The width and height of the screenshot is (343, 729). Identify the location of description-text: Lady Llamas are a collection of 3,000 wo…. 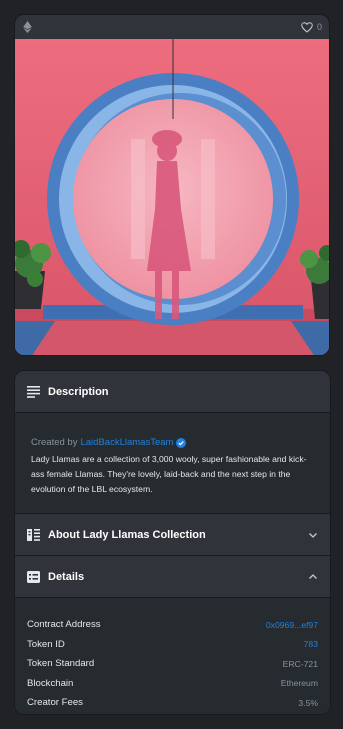
(169, 474).